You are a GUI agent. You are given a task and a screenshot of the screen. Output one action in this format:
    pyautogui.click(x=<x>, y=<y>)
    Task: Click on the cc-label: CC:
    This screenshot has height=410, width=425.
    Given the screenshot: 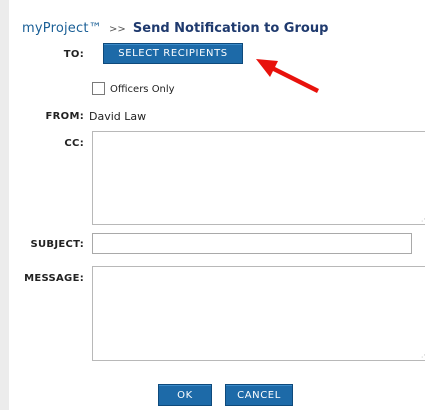 What is the action you would take?
    pyautogui.click(x=74, y=143)
    